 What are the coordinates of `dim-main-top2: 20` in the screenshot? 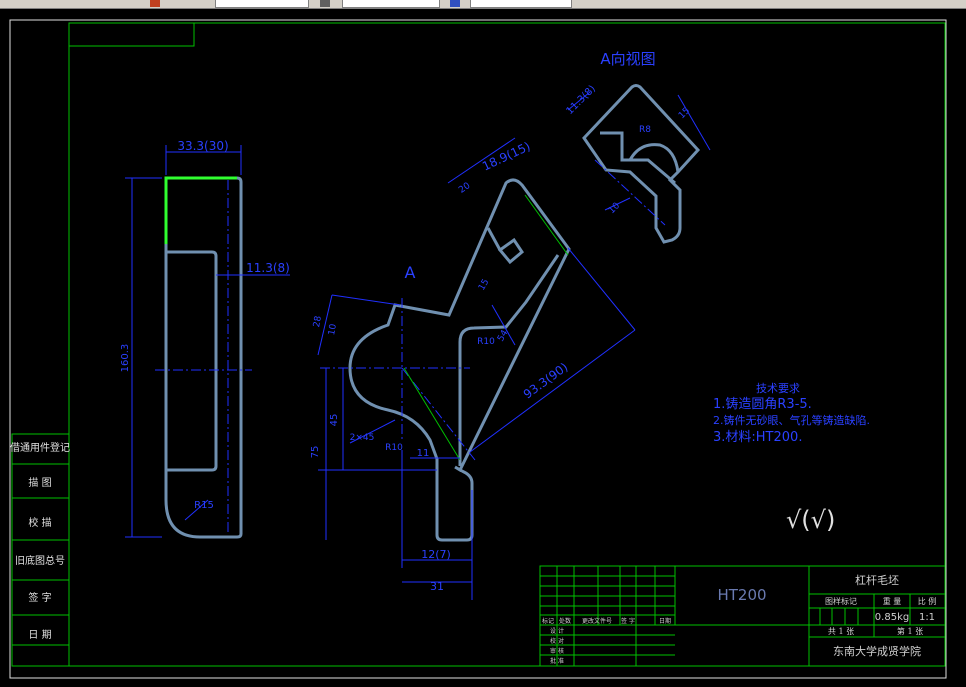 It's located at (464, 188).